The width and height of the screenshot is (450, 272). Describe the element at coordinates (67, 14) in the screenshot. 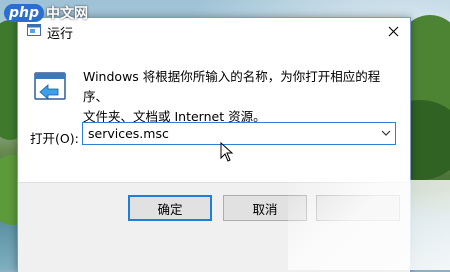

I see `watermark-text: 中文网` at that location.